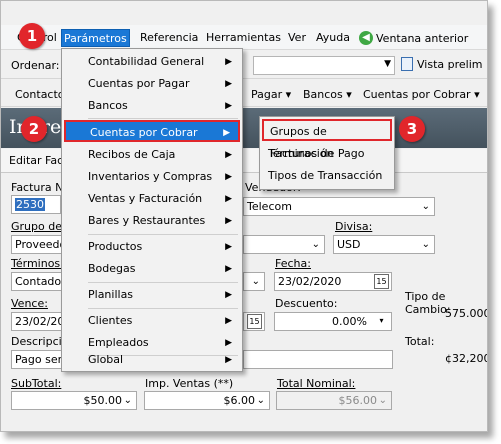 This screenshot has height=444, width=501. What do you see at coordinates (152, 84) in the screenshot?
I see `menu-item-cuentas-por-pagar: Cuentas por Pagar ▶` at bounding box center [152, 84].